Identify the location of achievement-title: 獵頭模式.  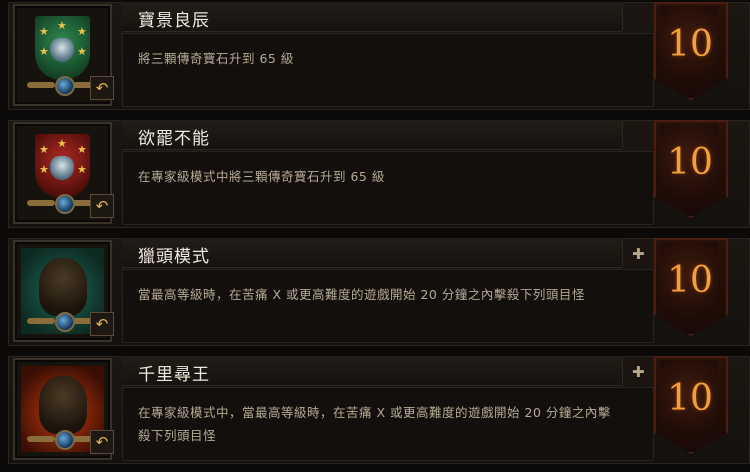
(174, 257).